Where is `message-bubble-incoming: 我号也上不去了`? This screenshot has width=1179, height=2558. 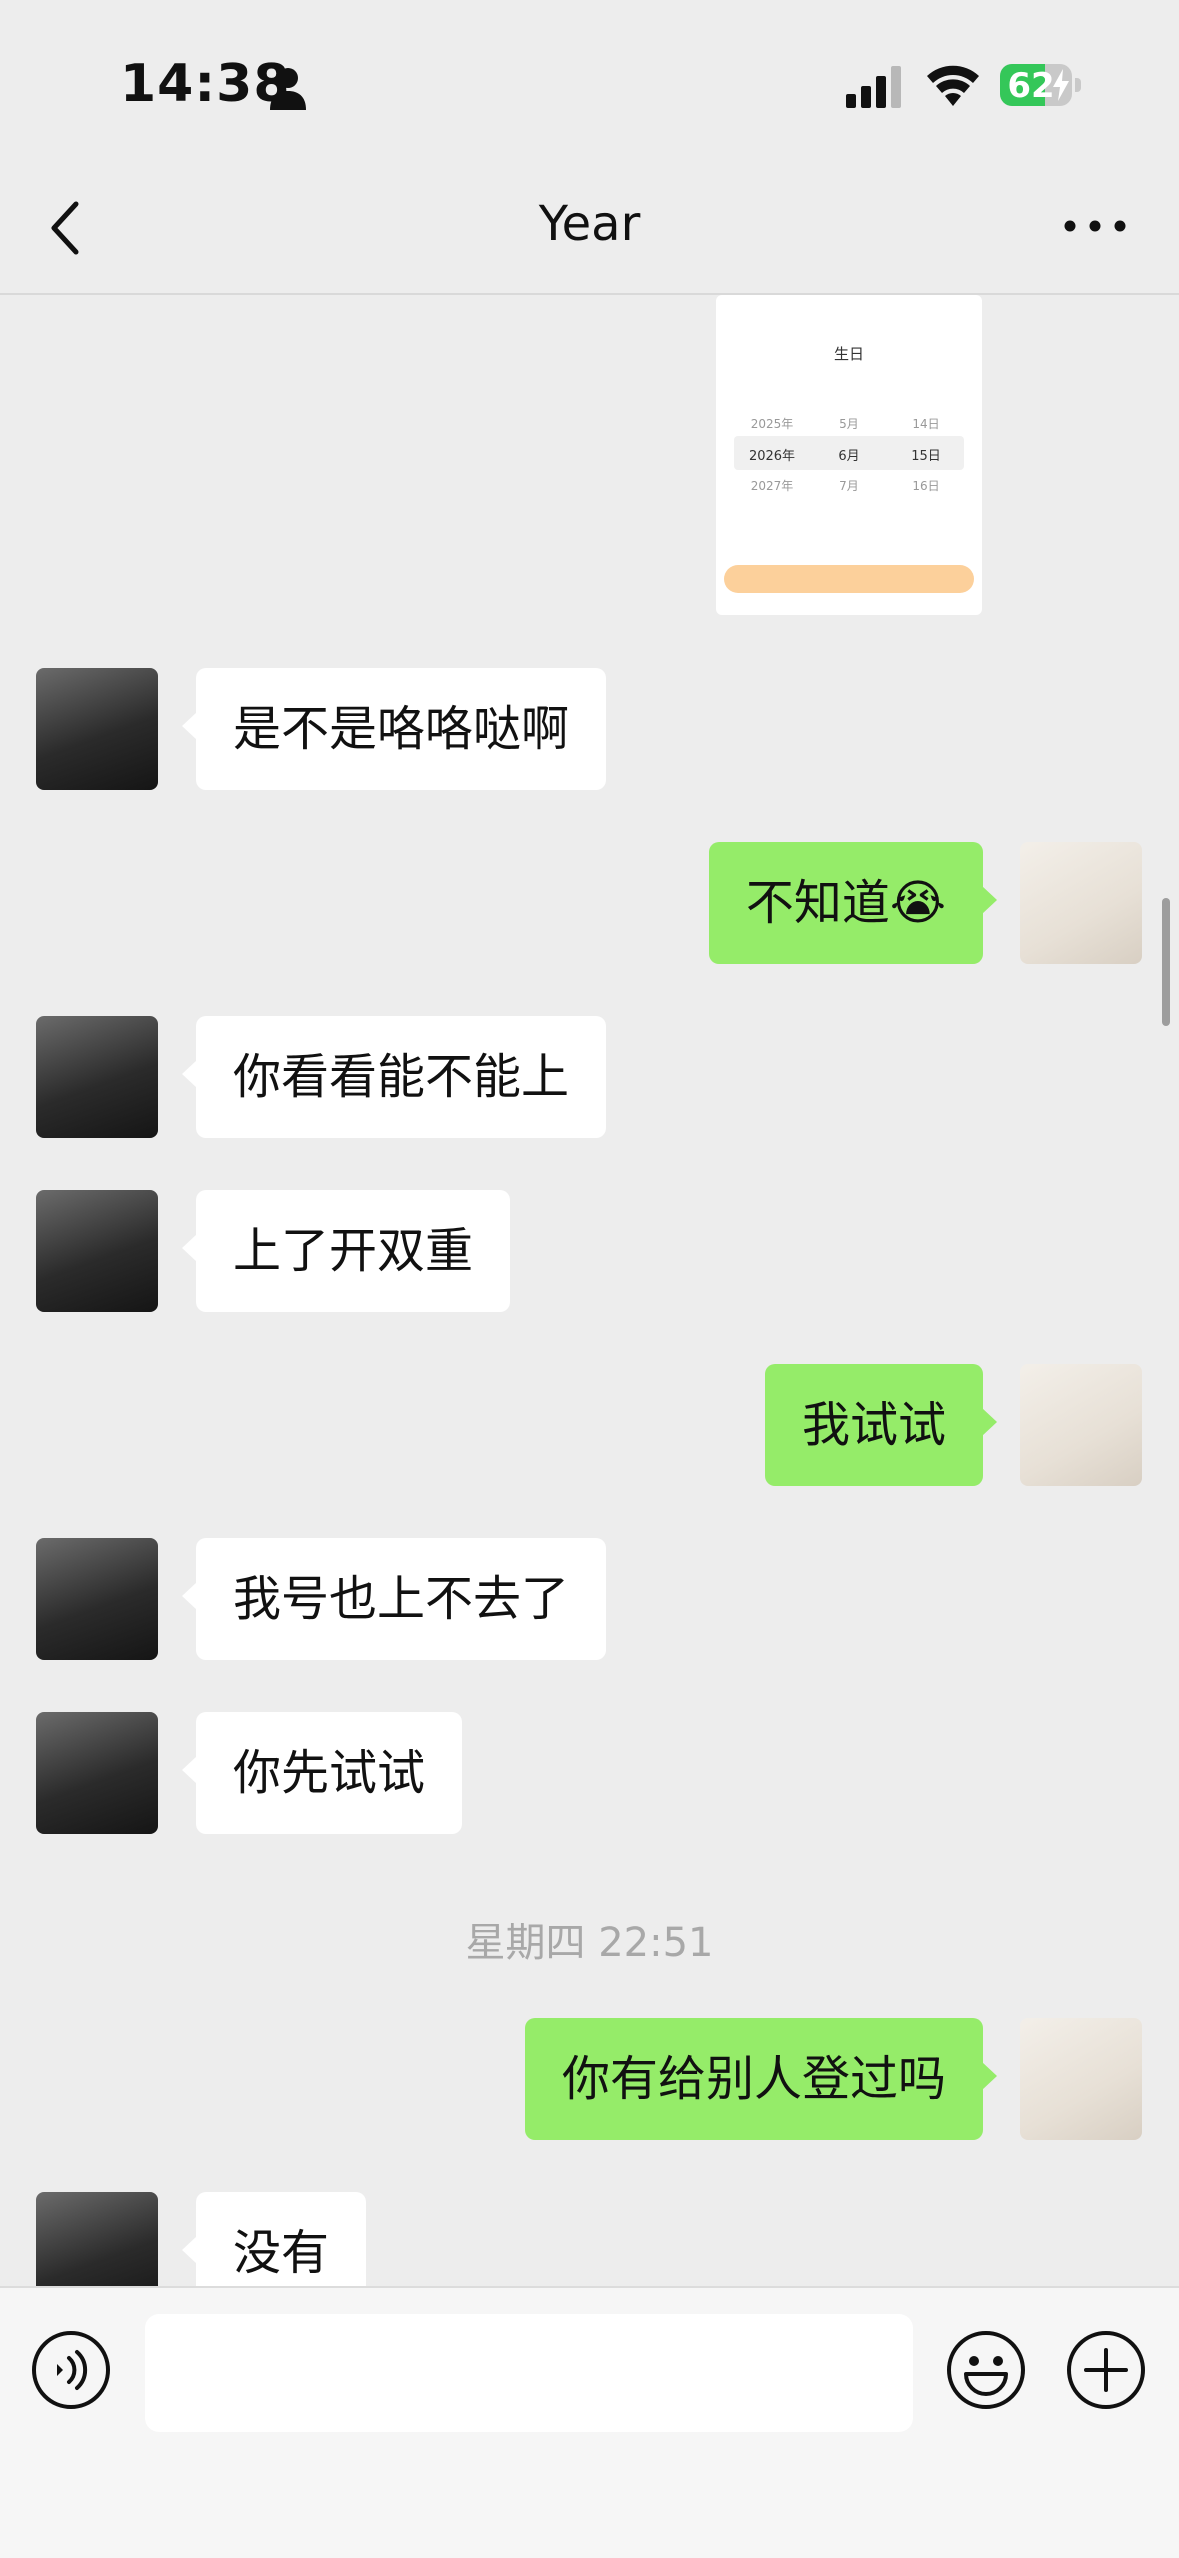 message-bubble-incoming: 我号也上不去了 is located at coordinates (394, 1599).